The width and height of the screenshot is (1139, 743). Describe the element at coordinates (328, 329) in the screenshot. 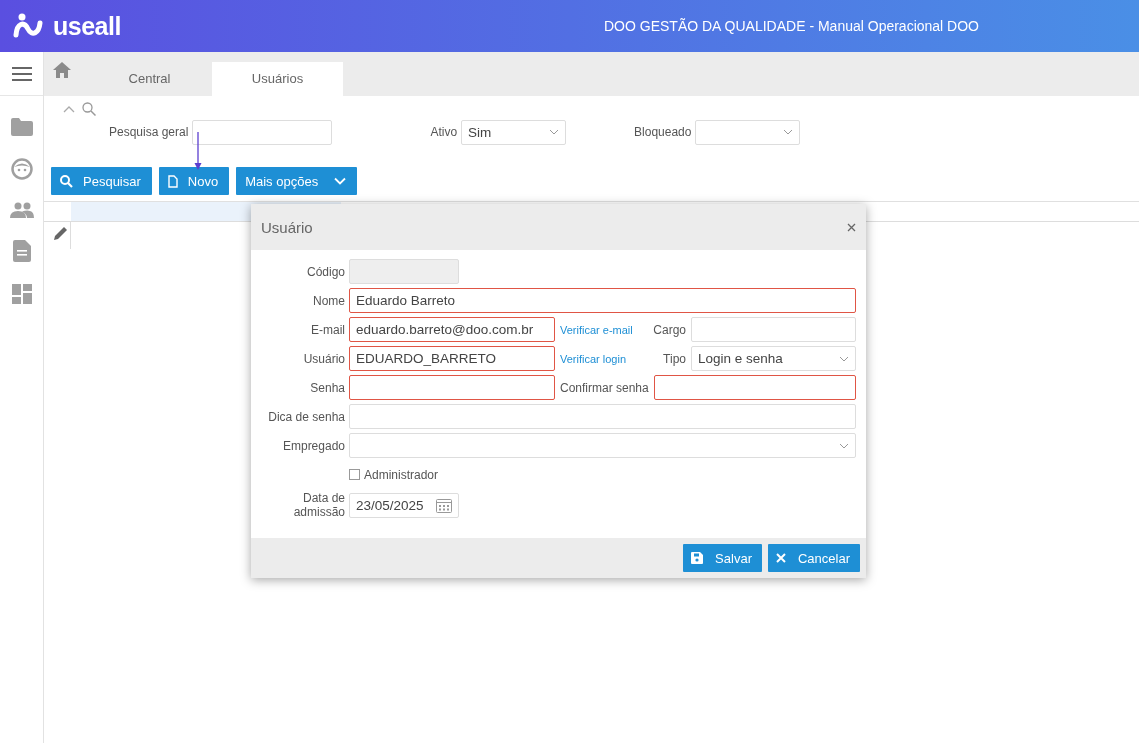

I see `field-label: E-mail` at that location.